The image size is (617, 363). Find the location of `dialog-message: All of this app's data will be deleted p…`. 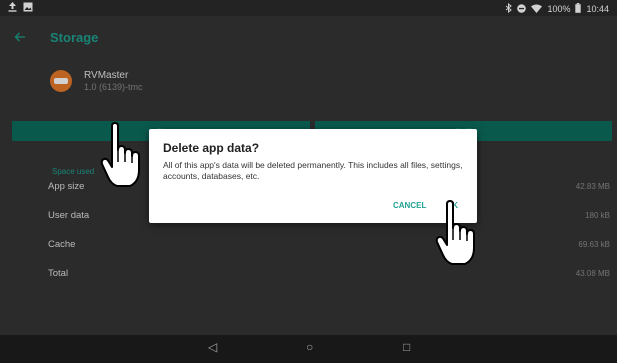

dialog-message: All of this app's data will be deleted p… is located at coordinates (313, 170).